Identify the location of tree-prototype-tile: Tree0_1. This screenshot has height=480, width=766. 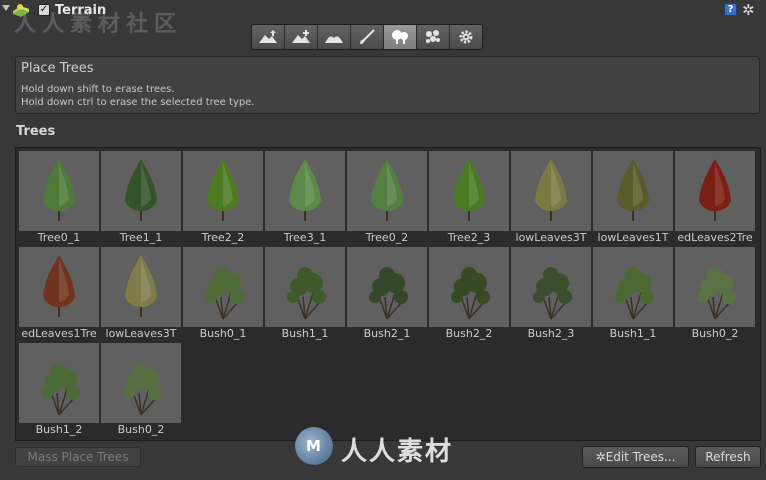
(59, 199).